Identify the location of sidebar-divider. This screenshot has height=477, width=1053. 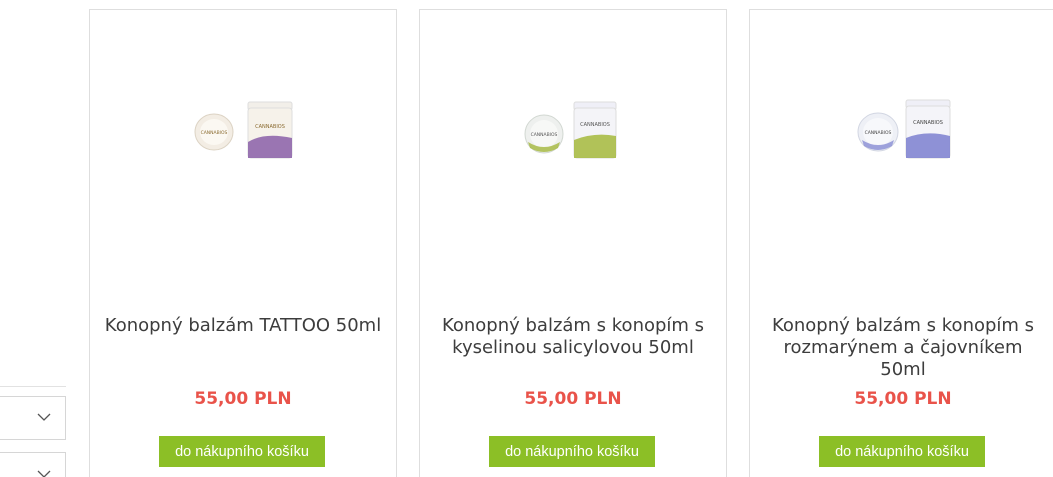
(33, 386).